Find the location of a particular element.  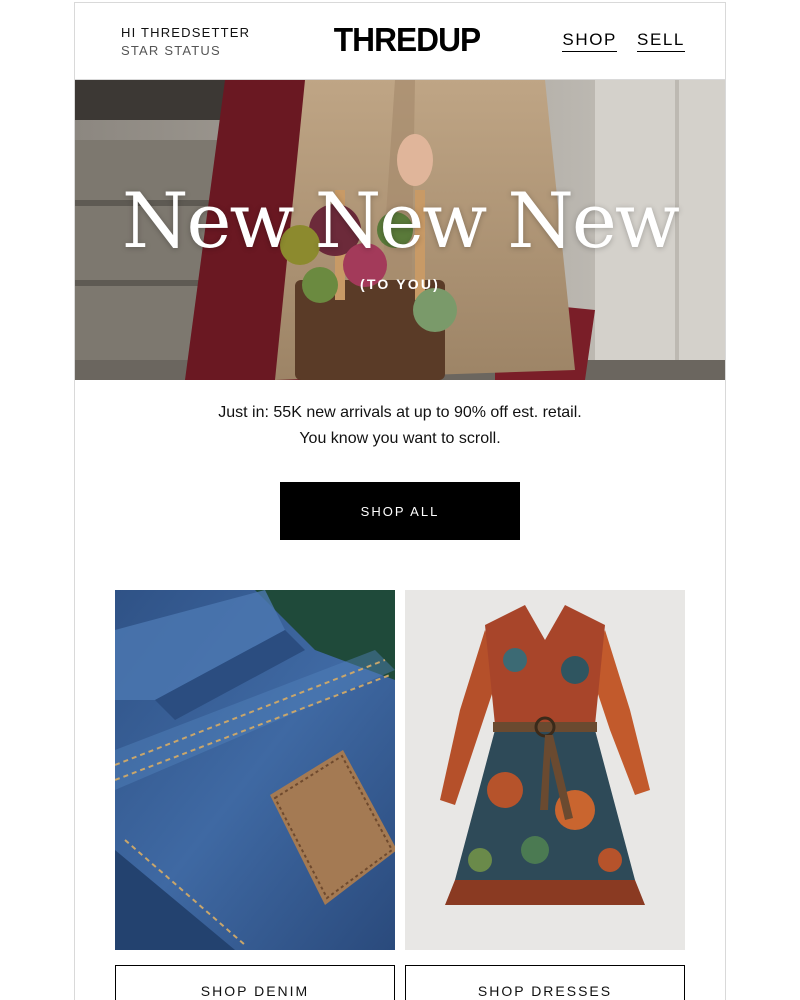

hero-title: New New New is located at coordinates (401, 220).